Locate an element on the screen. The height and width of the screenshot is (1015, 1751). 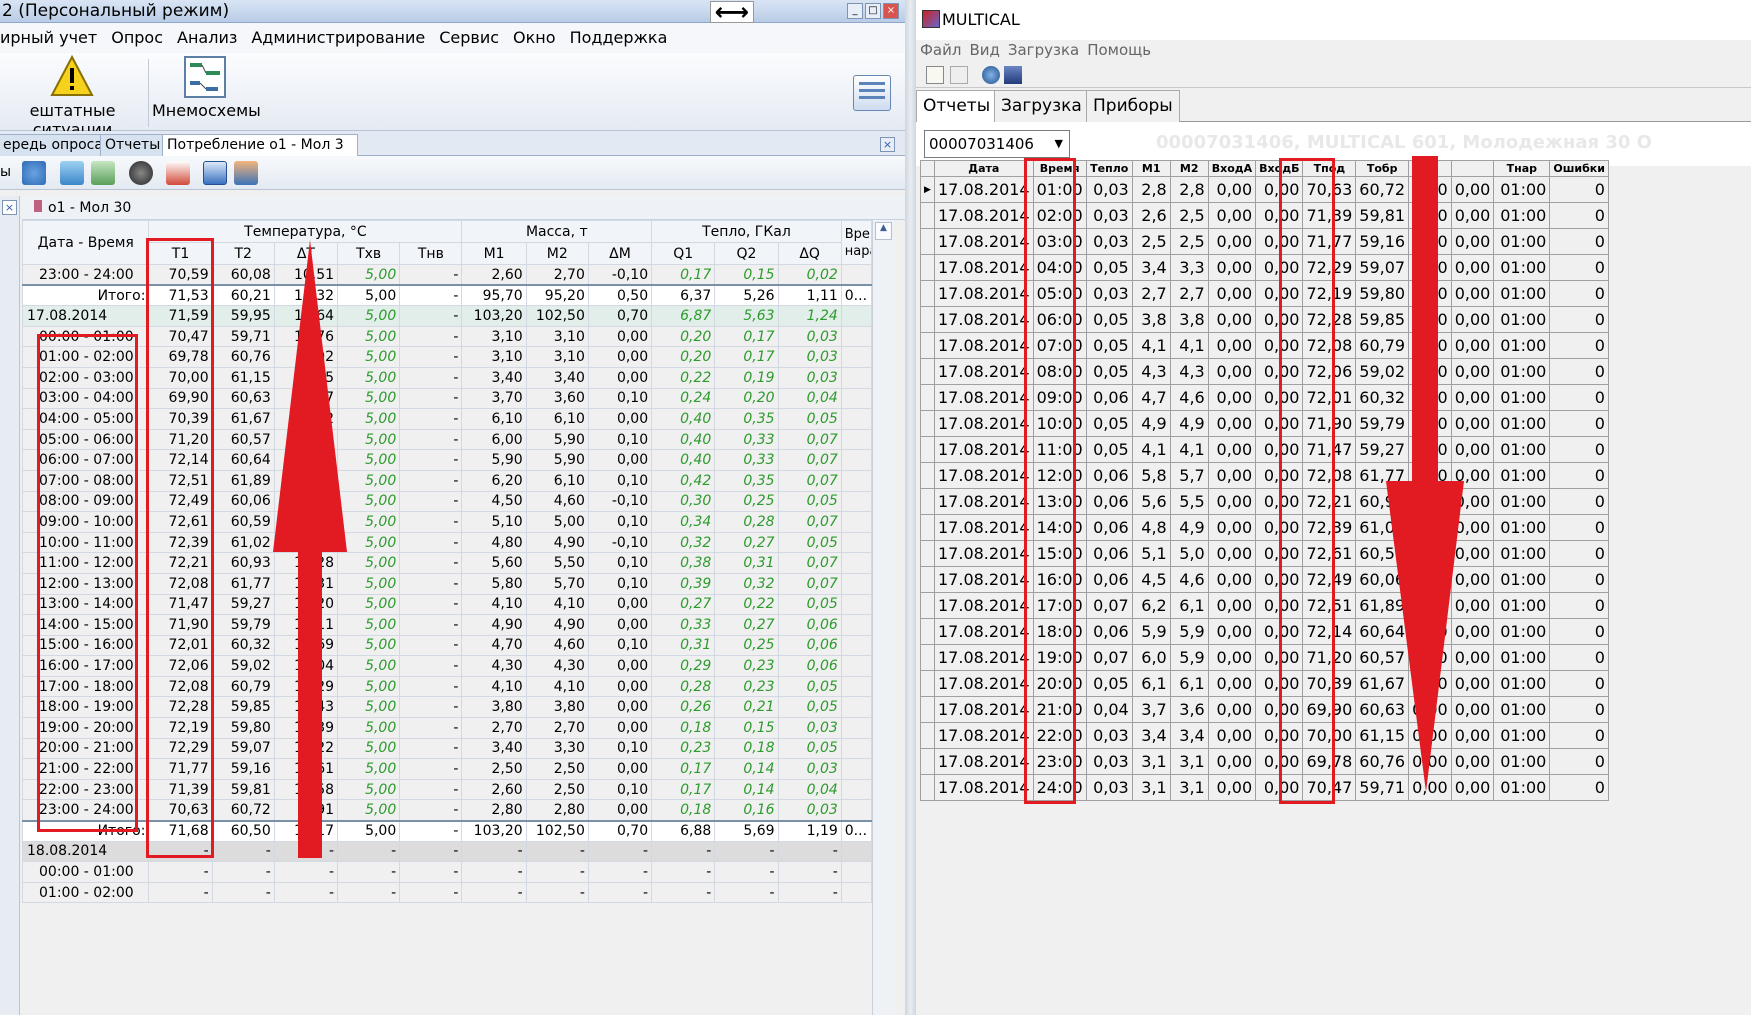
right-menu-item-3: Помощь is located at coordinates (1119, 50).